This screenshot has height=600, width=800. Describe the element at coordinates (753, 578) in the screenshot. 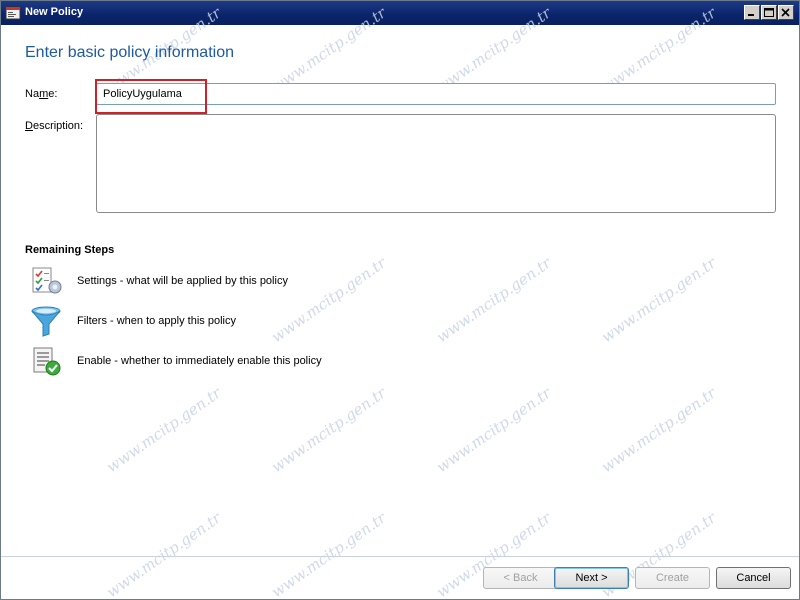

I see `cancel-button: Cancel` at that location.